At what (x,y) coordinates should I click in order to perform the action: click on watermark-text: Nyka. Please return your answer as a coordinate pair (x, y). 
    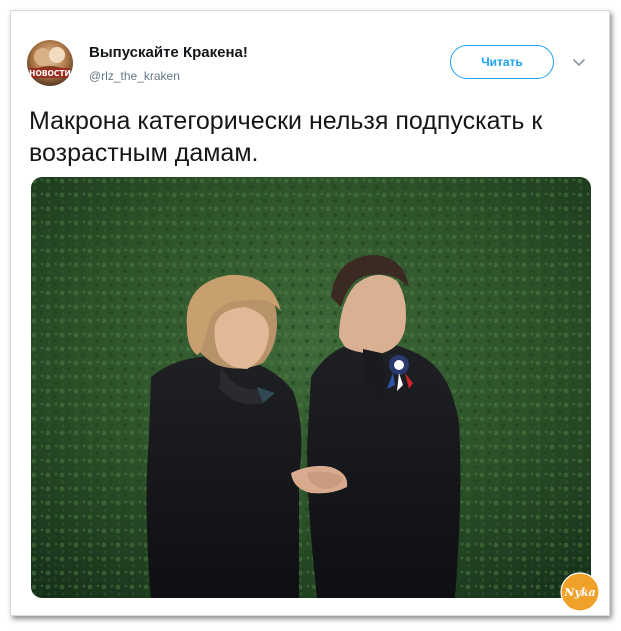
    Looking at the image, I should click on (579, 592).